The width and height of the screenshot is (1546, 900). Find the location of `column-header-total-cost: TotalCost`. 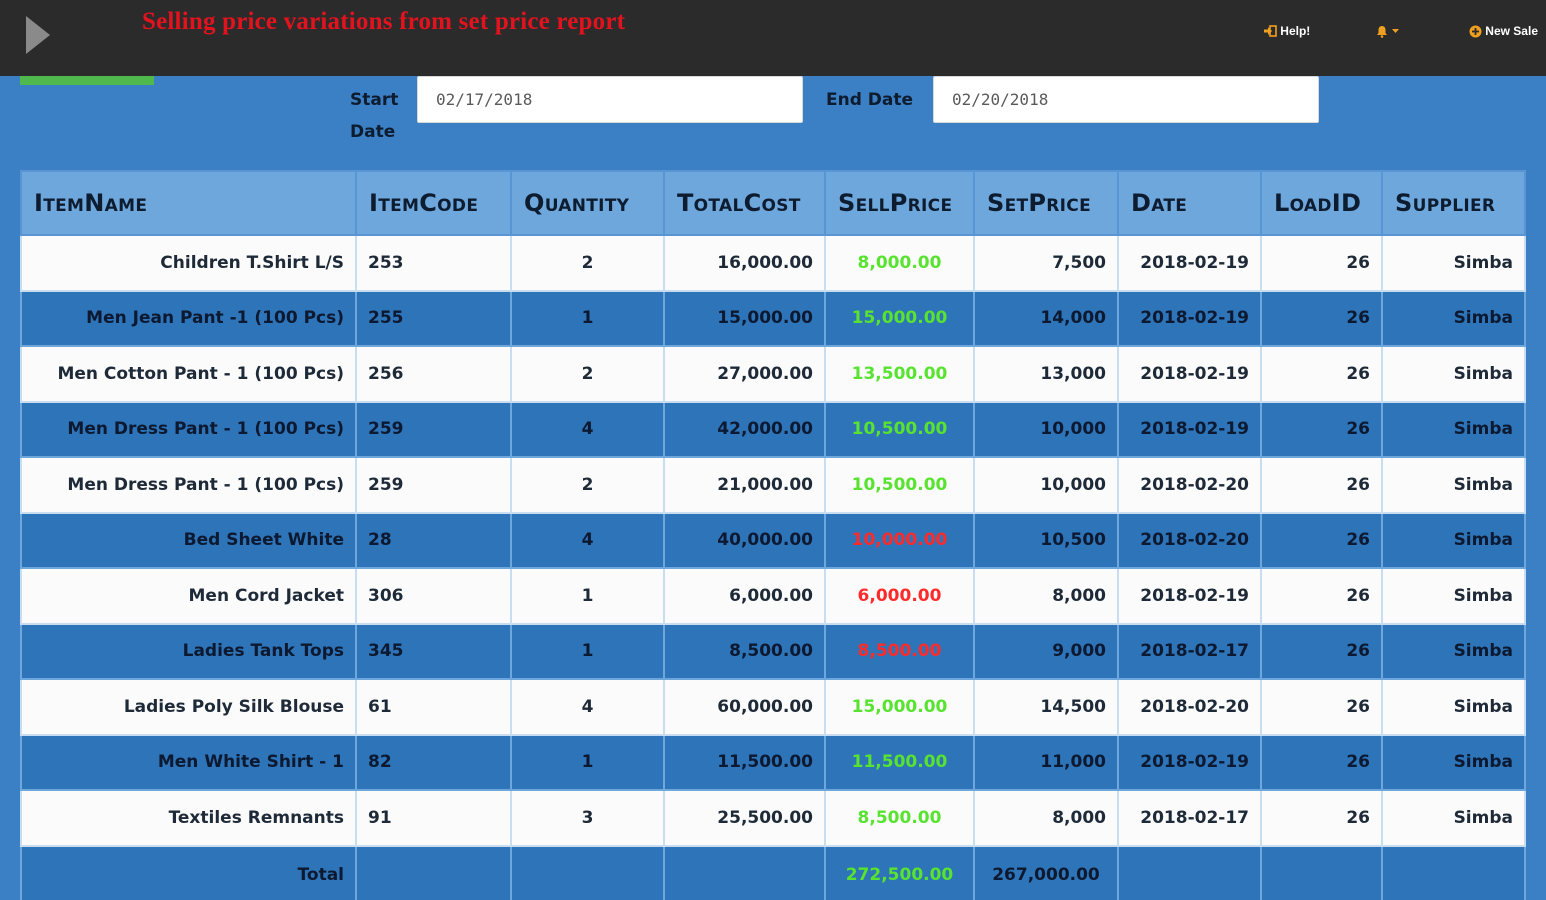

column-header-total-cost: TotalCost is located at coordinates (744, 203).